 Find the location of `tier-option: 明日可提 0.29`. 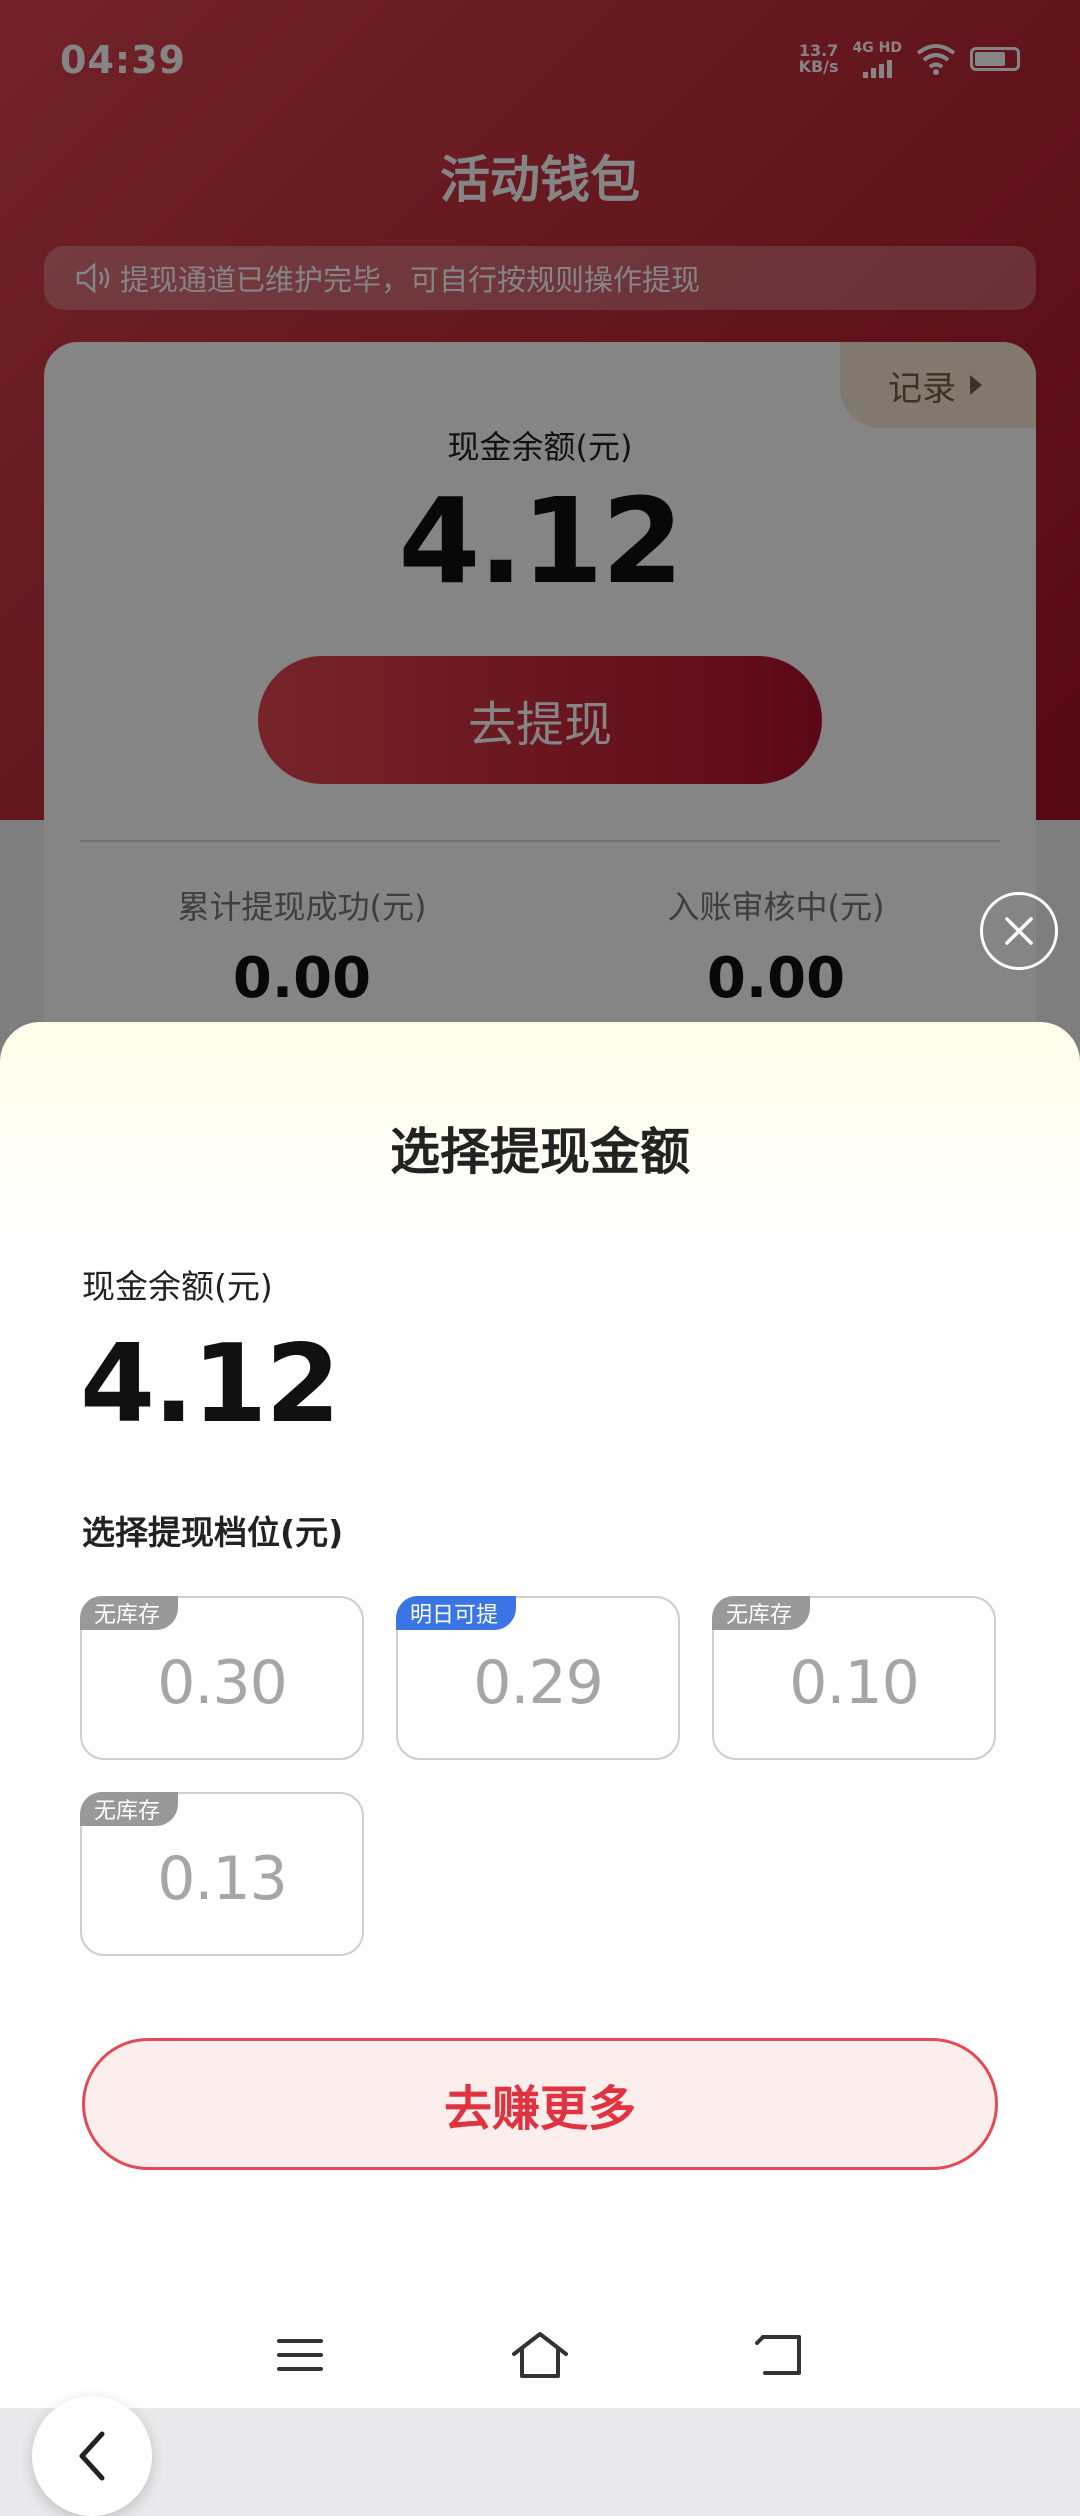

tier-option: 明日可提 0.29 is located at coordinates (538, 1678).